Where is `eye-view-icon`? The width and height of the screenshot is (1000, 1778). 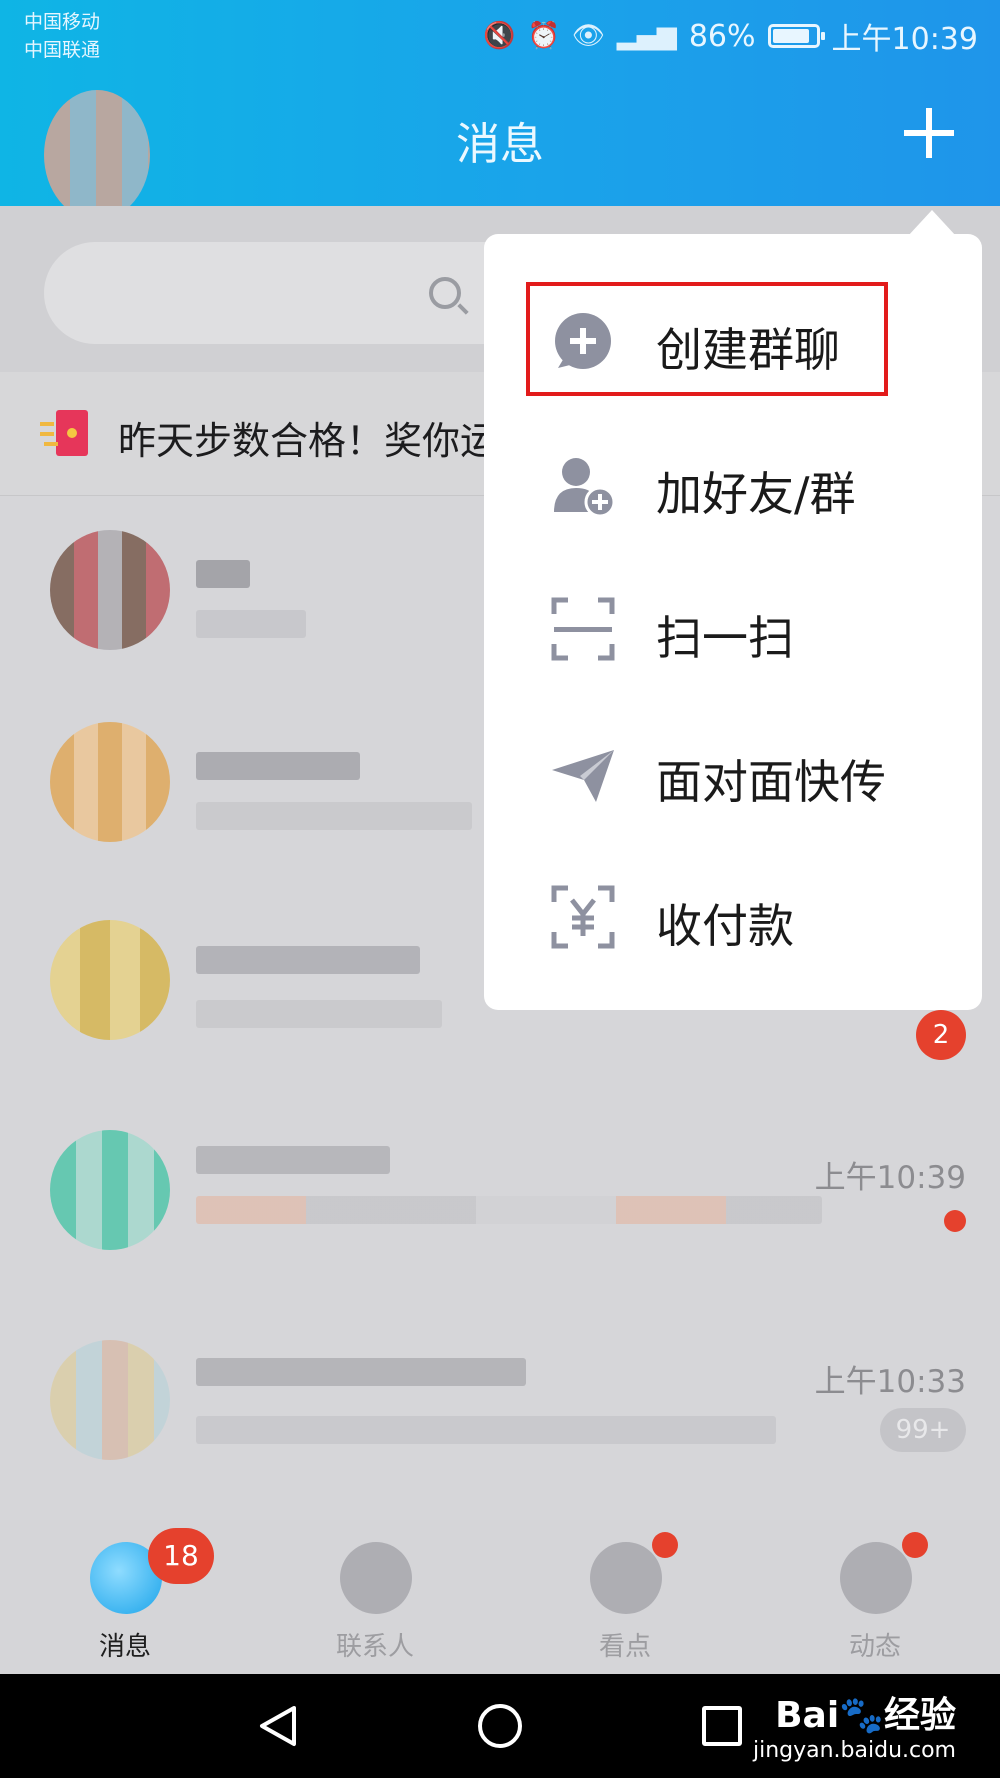 eye-view-icon is located at coordinates (626, 1578).